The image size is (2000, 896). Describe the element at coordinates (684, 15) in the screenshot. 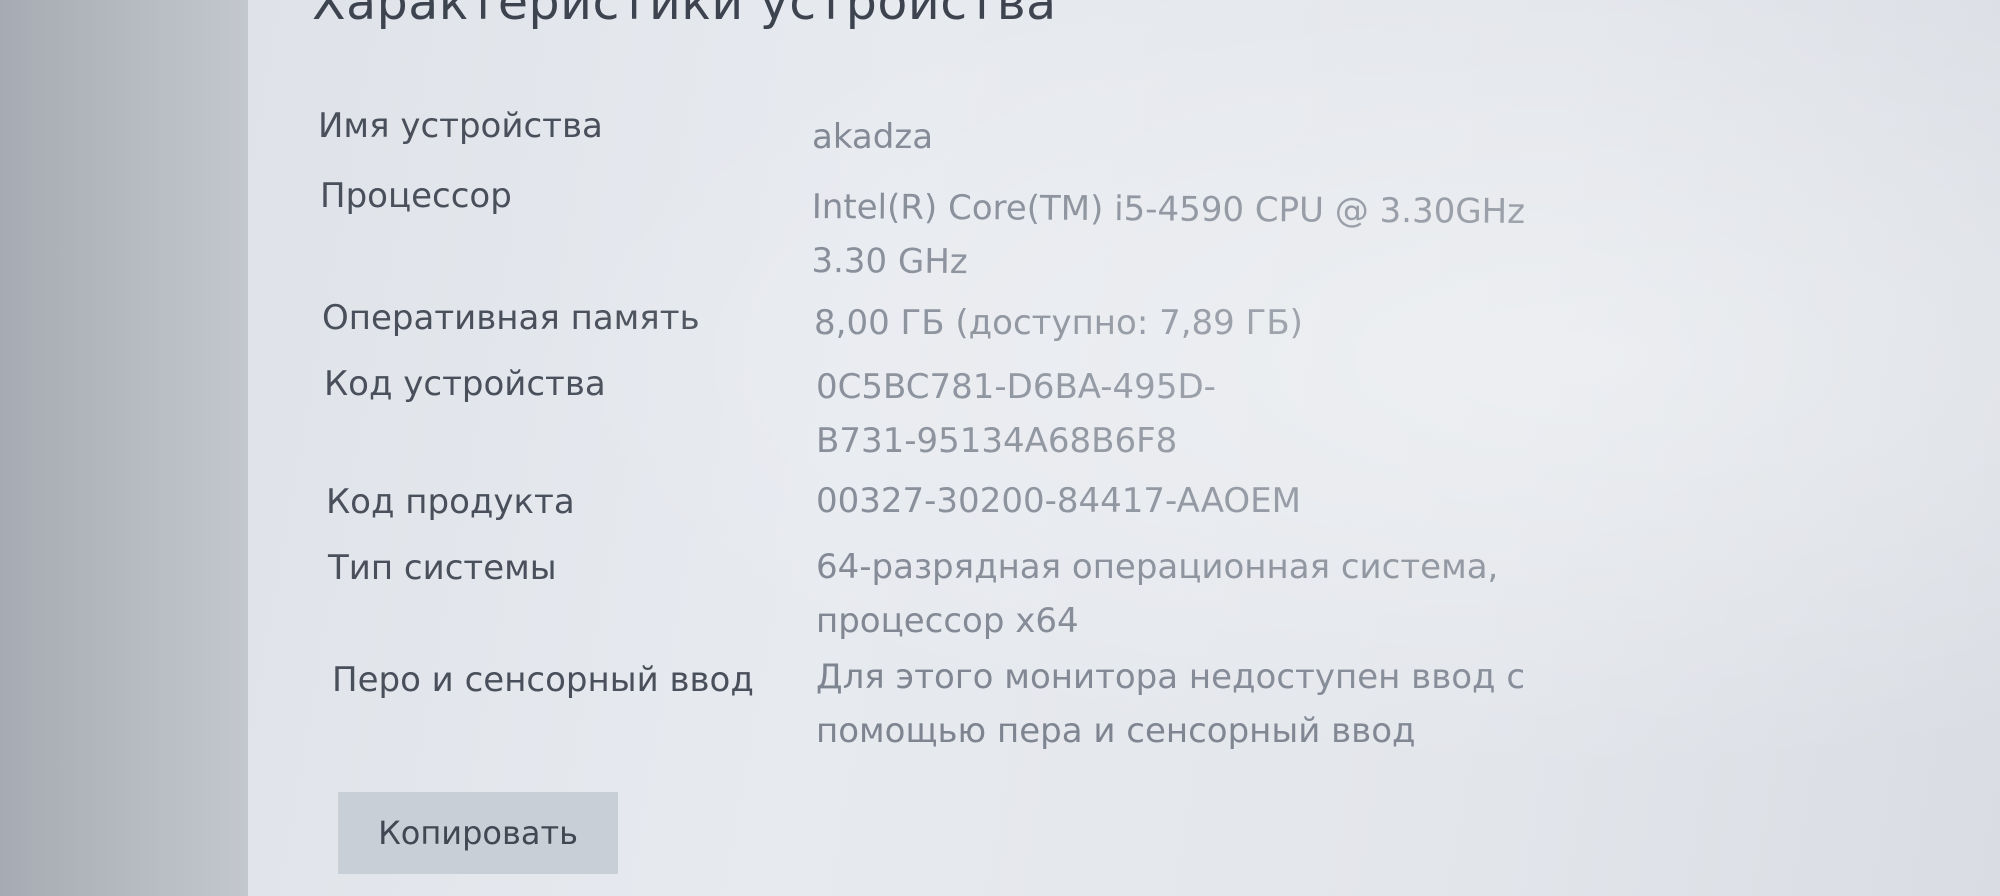

I see `section-title: Характеристики устройства` at that location.